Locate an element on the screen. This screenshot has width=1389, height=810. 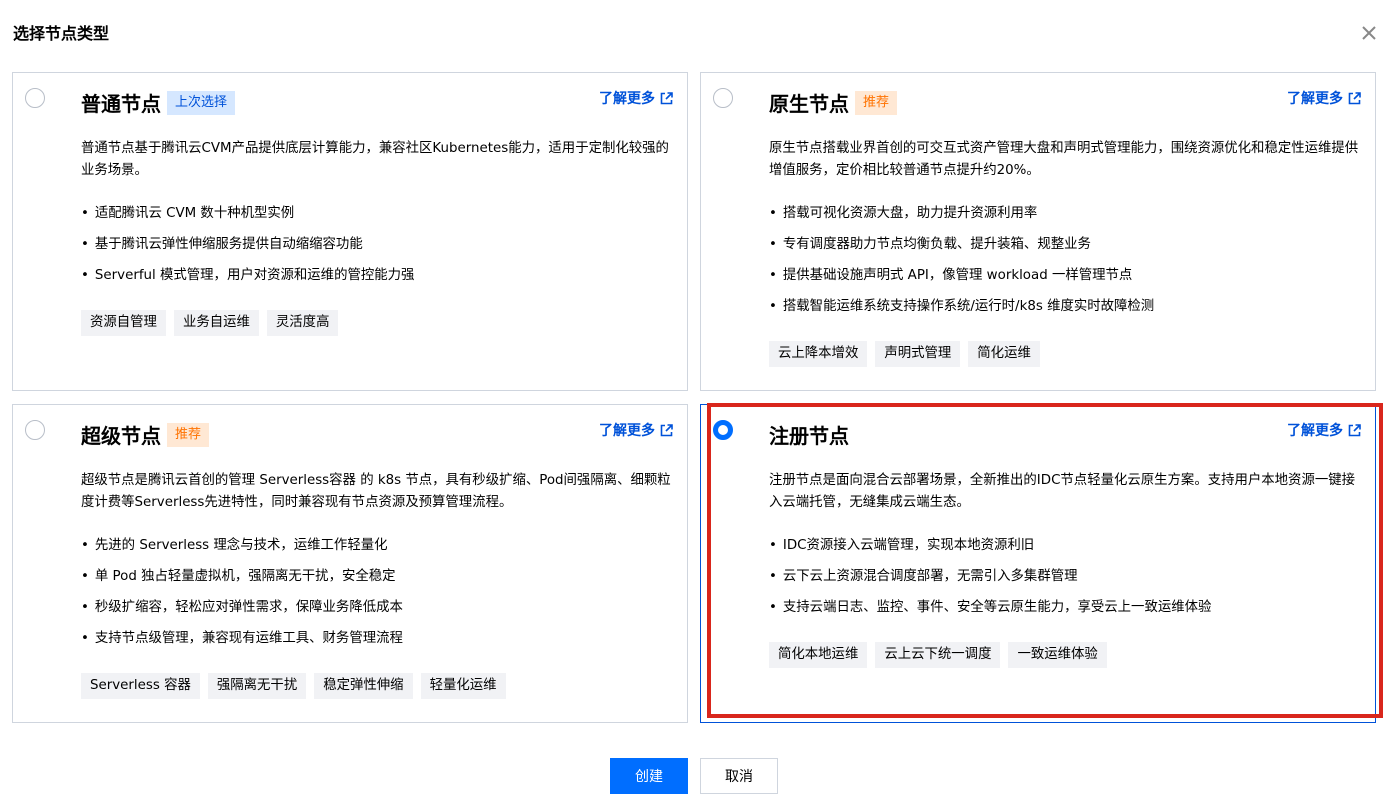
feature-bullet: 提供基础设施声明式 API，像管理 workload 一样管理节点 is located at coordinates (1066, 275).